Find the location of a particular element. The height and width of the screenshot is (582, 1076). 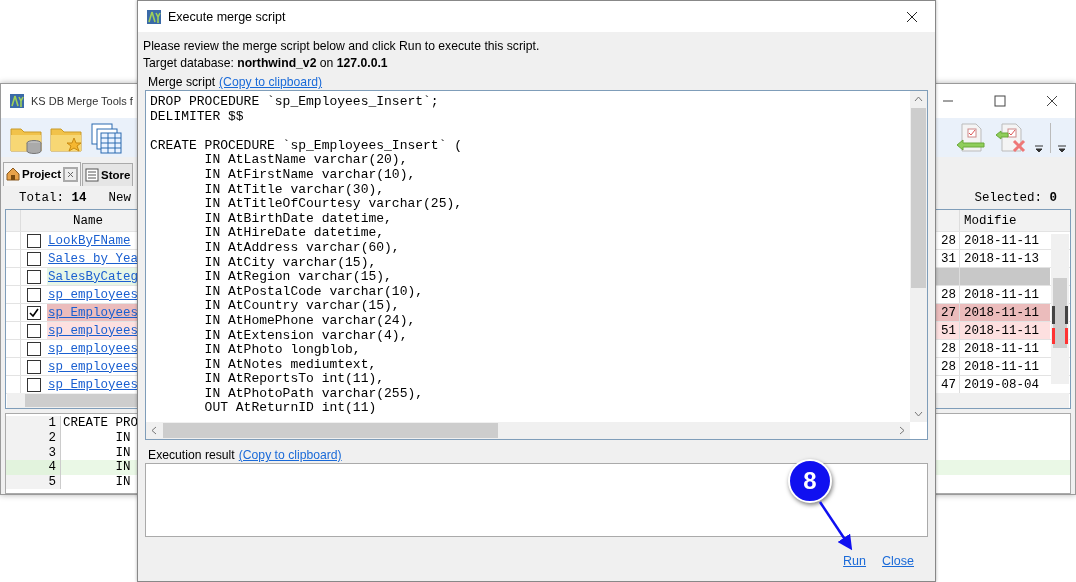

horizontal-scrollbar is located at coordinates (528, 430).